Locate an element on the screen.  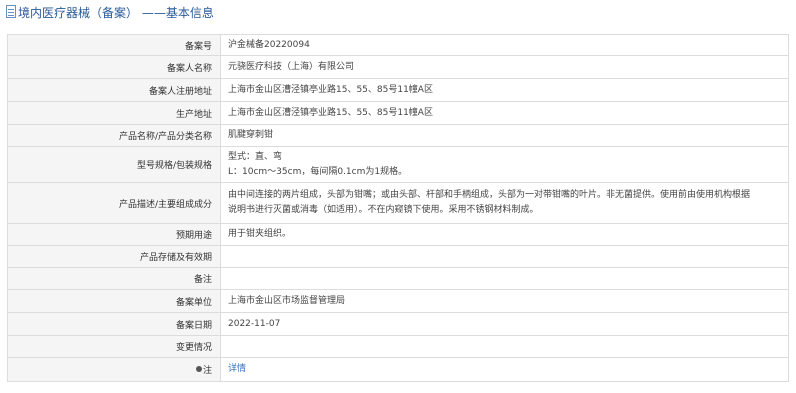
page-header: 境内医疗器械（备案） ——基本信息 is located at coordinates (398, 13).